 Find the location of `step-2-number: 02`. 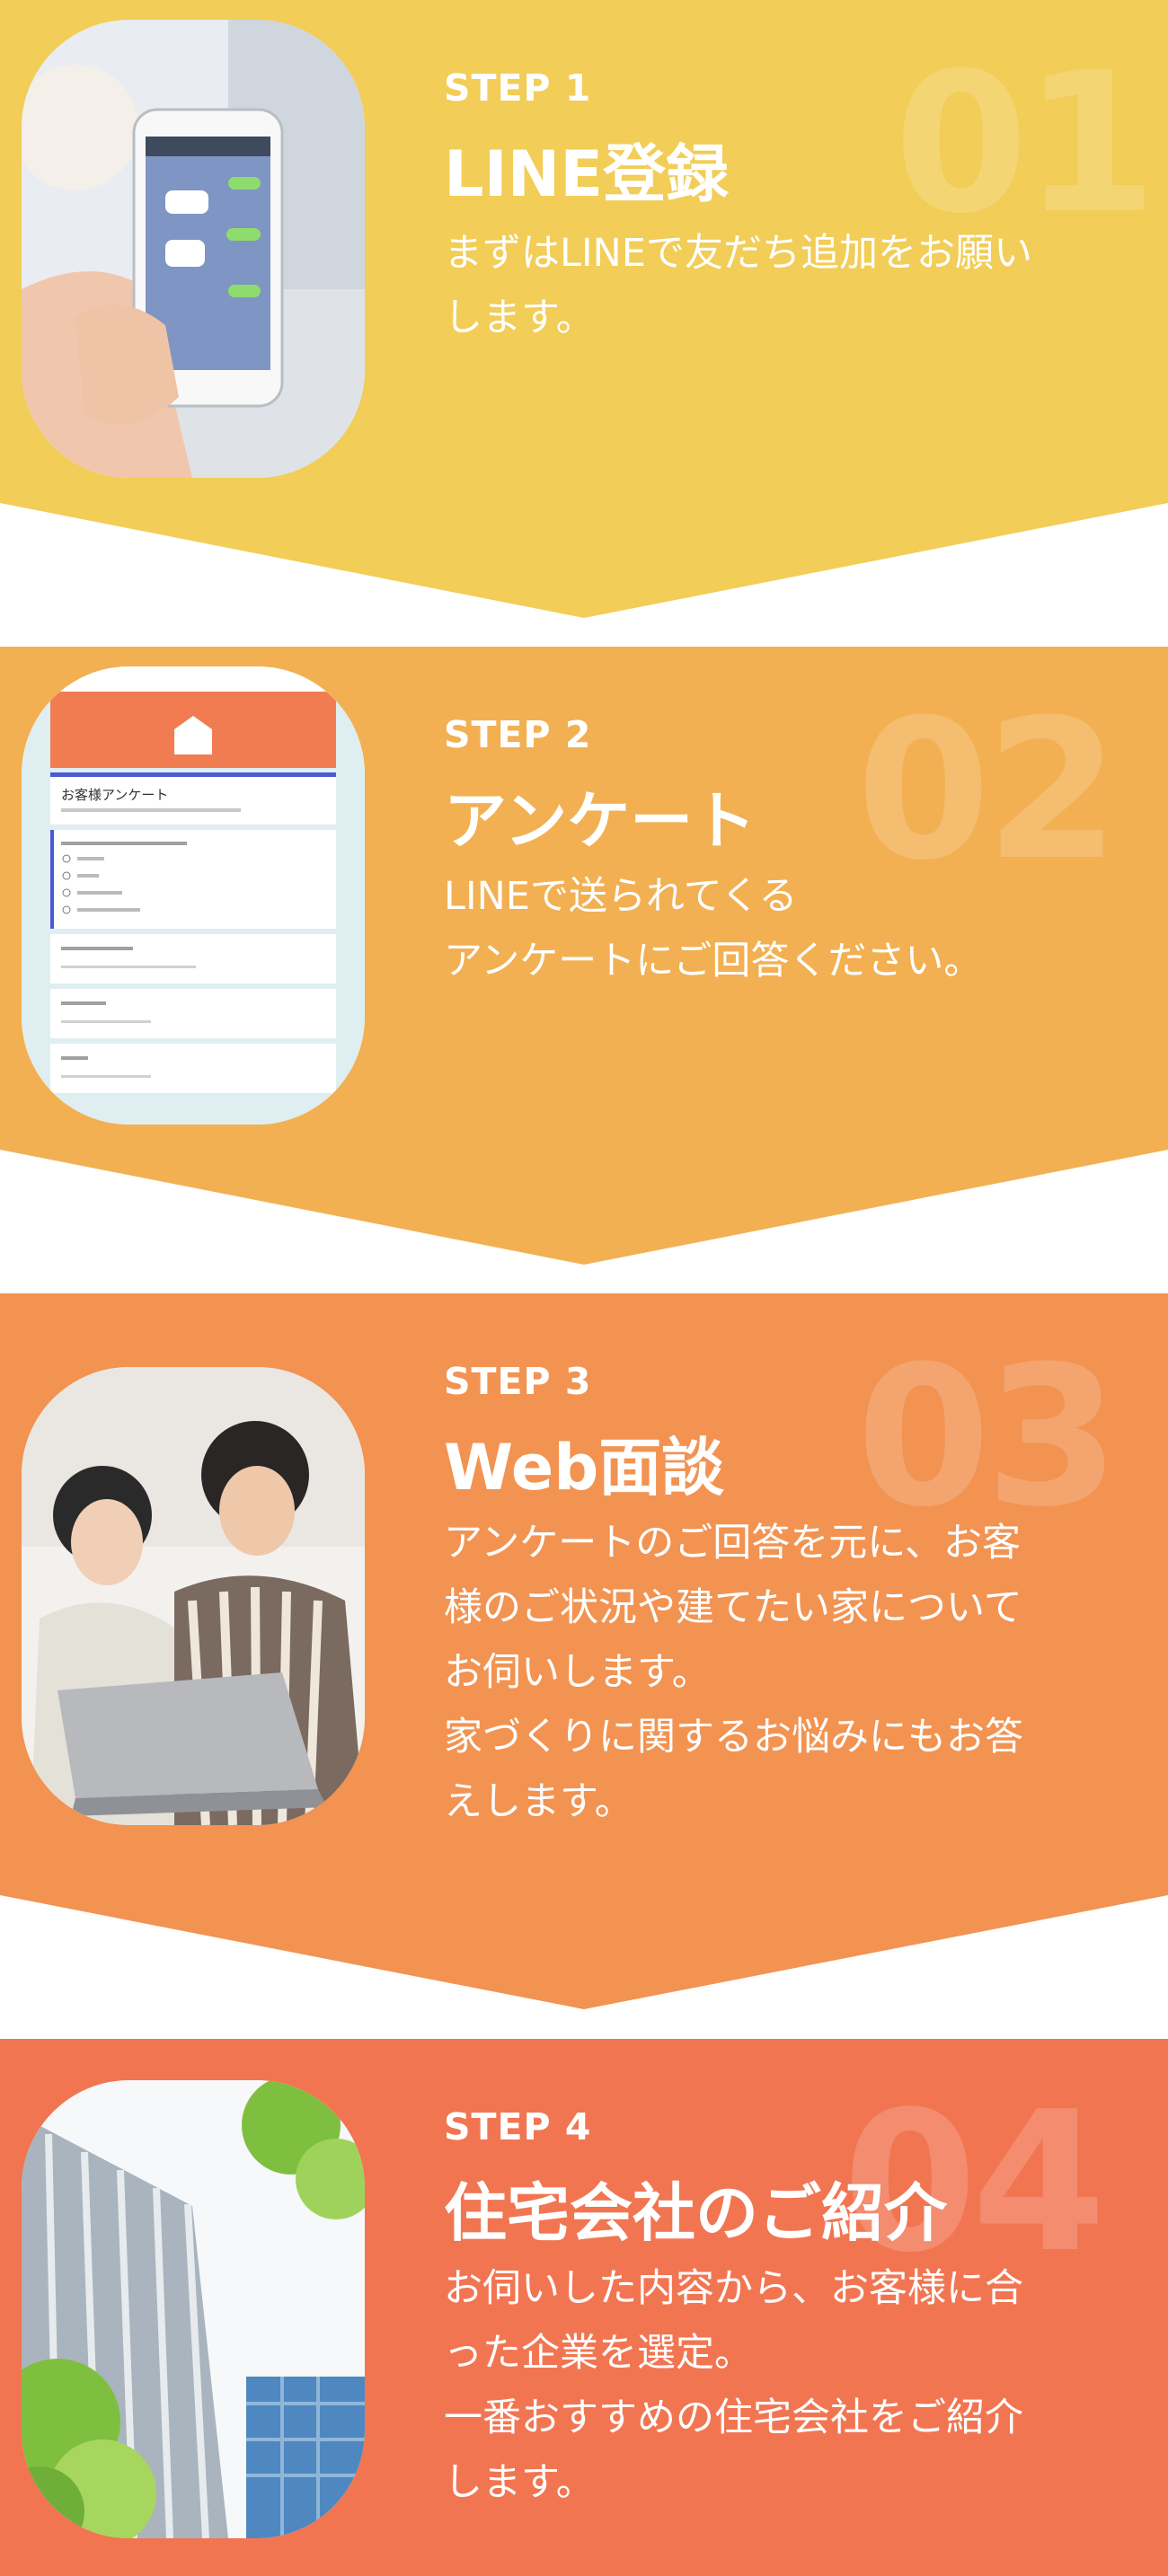

step-2-number: 02 is located at coordinates (987, 790).